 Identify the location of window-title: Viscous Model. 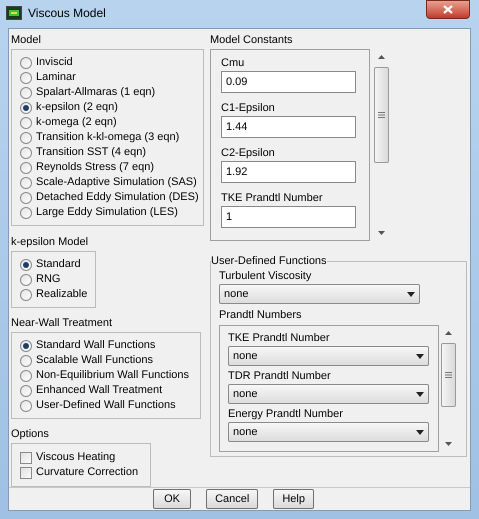
(67, 13).